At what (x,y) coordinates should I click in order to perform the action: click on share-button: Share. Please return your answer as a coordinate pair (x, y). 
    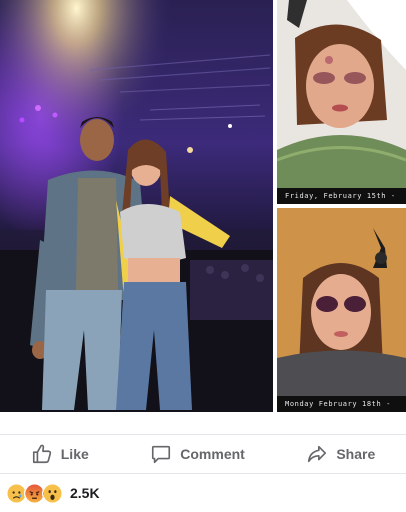
    Looking at the image, I should click on (340, 454).